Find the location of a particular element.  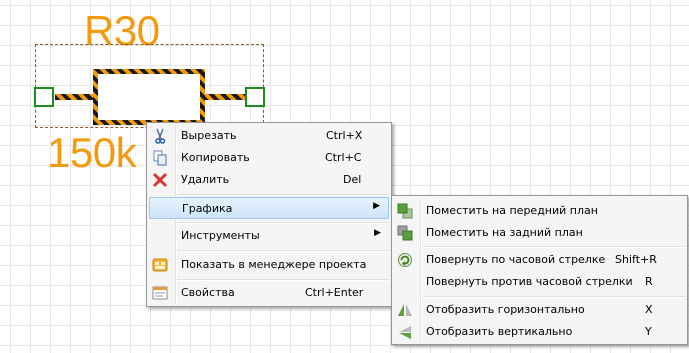

rotate-clockwise-icon is located at coordinates (405, 260).